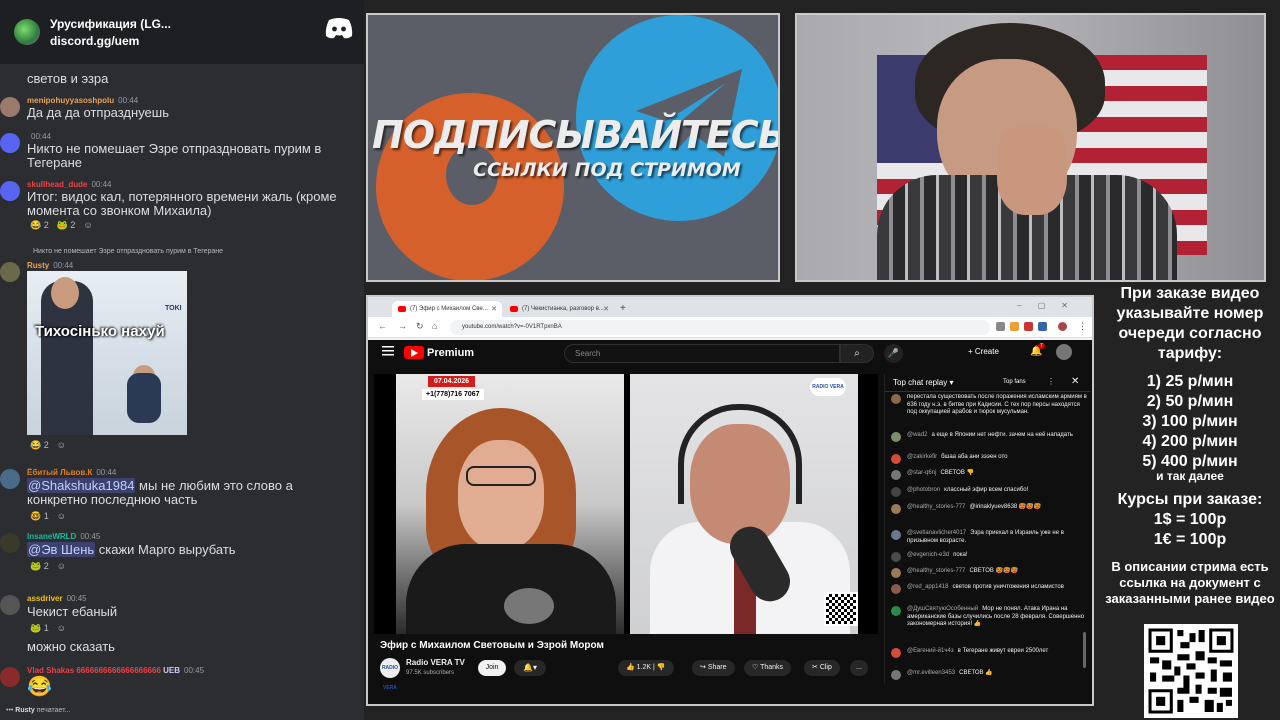 The height and width of the screenshot is (720, 1280). What do you see at coordinates (1051, 381) in the screenshot?
I see `chat-more-icon: ⋮` at bounding box center [1051, 381].